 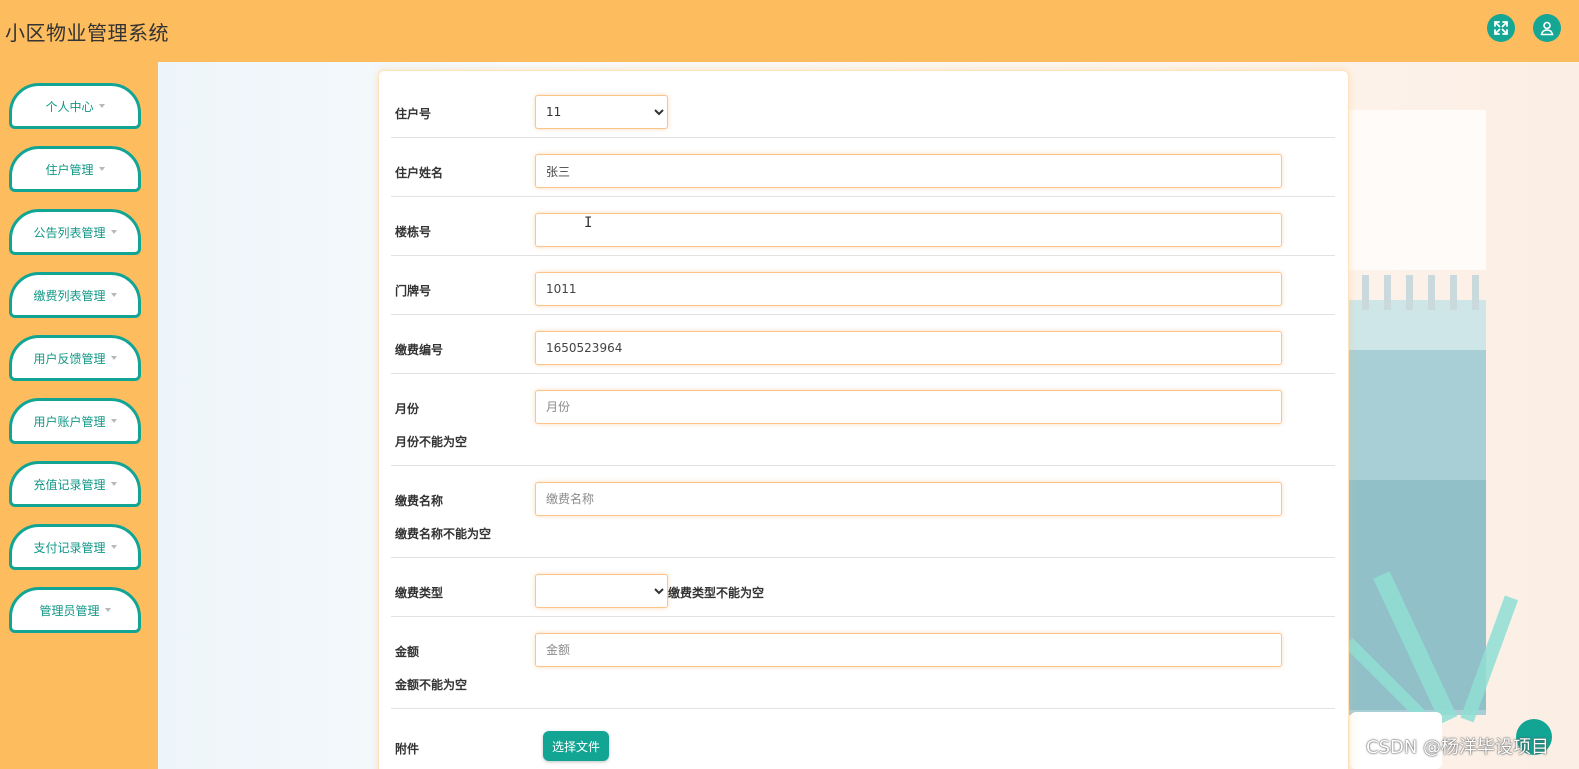 I want to click on form-row-door-no: 门牌号, so click(x=863, y=285).